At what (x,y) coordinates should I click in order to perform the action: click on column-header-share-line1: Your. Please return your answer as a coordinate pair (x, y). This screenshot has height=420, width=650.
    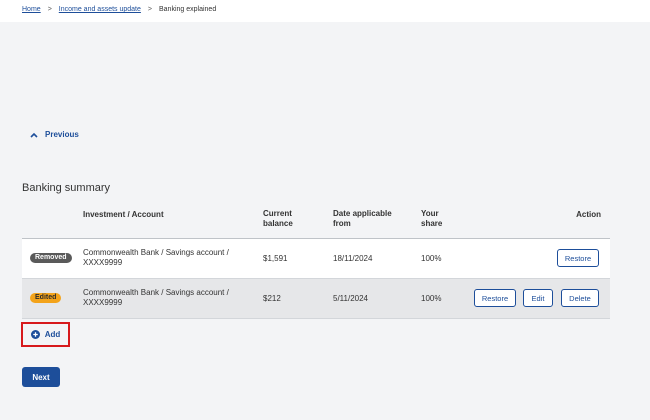
    Looking at the image, I should click on (430, 213).